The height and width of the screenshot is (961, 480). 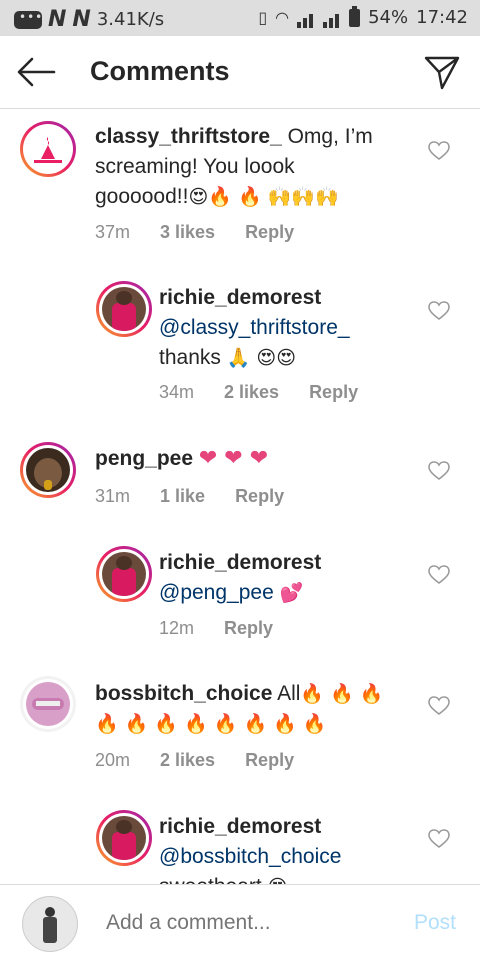 I want to click on header: Comments, so click(x=240, y=72).